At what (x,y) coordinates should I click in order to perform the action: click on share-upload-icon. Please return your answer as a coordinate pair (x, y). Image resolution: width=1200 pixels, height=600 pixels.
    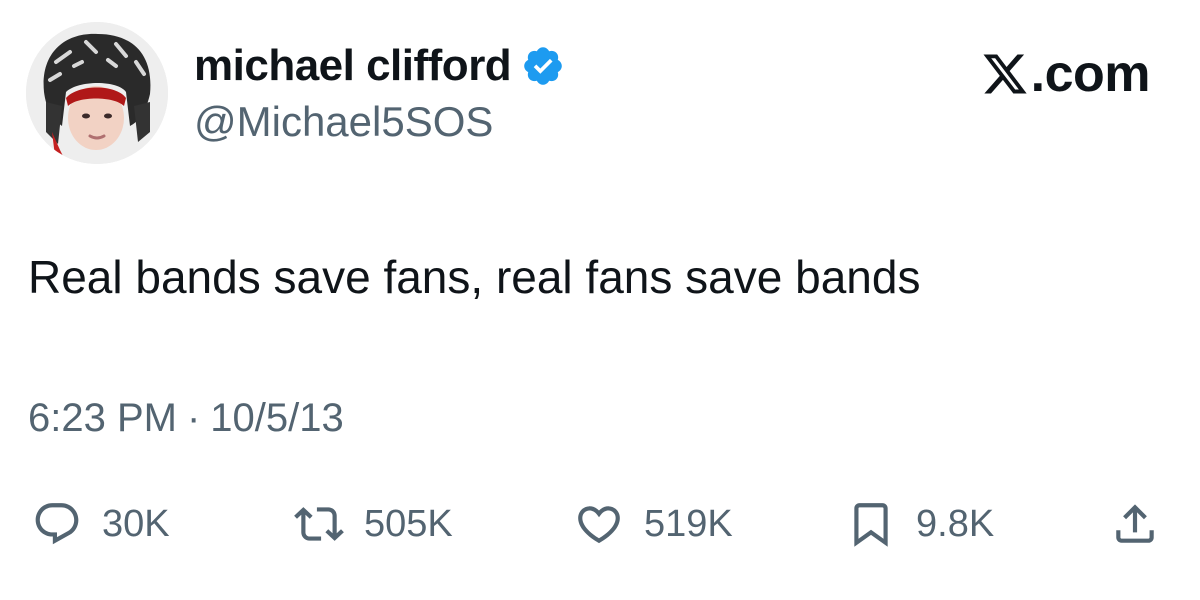
    Looking at the image, I should click on (1135, 524).